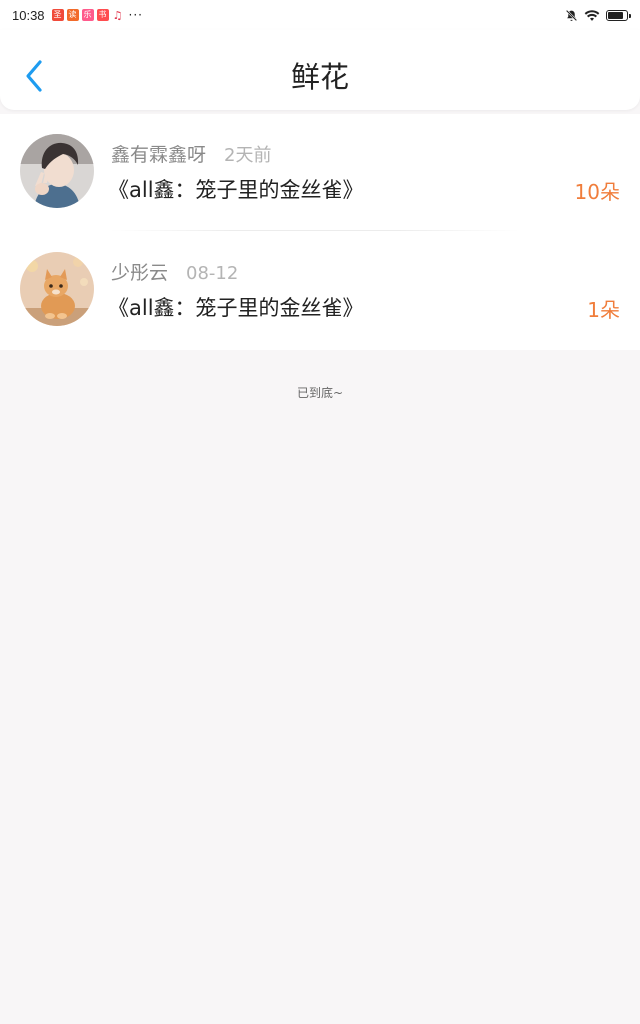 This screenshot has height=1024, width=640. I want to click on gift-meta: 鑫有霖鑫呀 2天前, so click(191, 153).